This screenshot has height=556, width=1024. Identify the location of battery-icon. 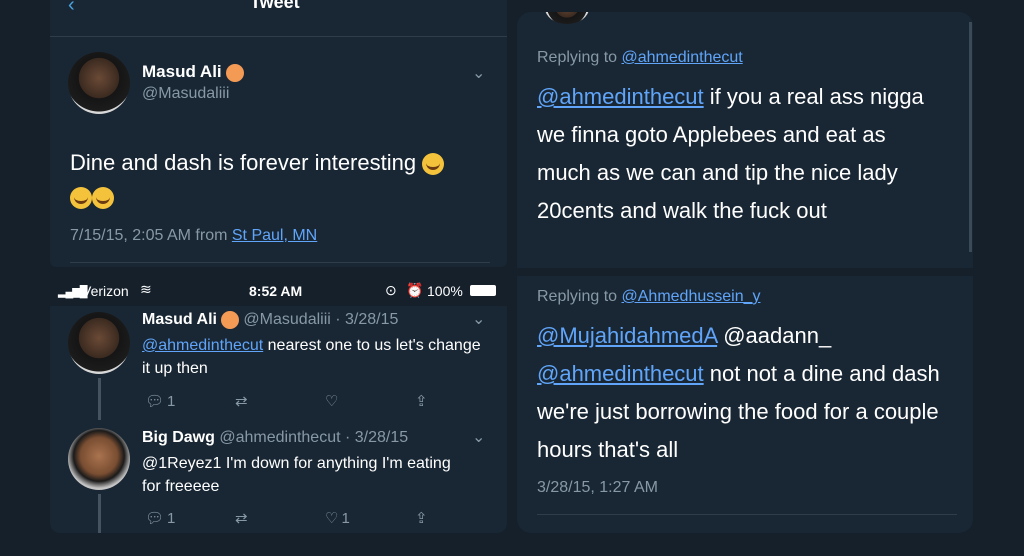
(483, 290).